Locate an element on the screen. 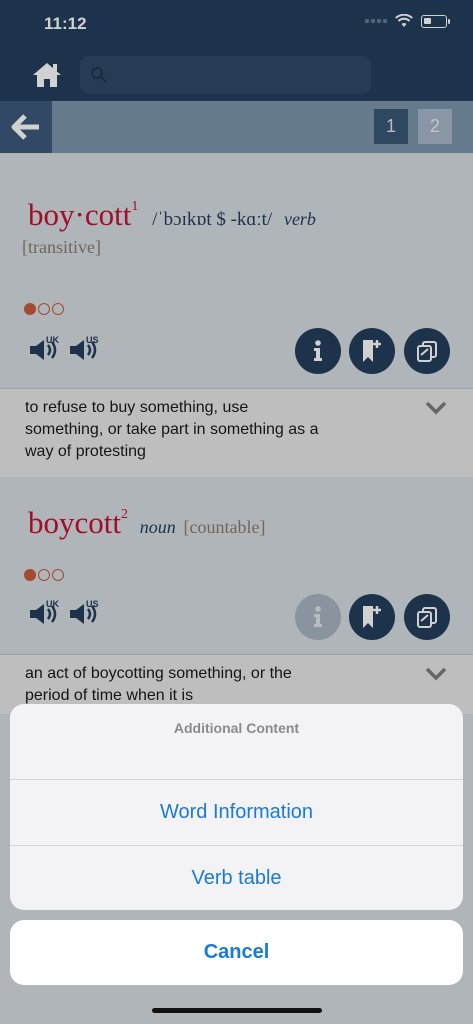 The width and height of the screenshot is (473, 1024). cancel-button: Cancel is located at coordinates (236, 952).